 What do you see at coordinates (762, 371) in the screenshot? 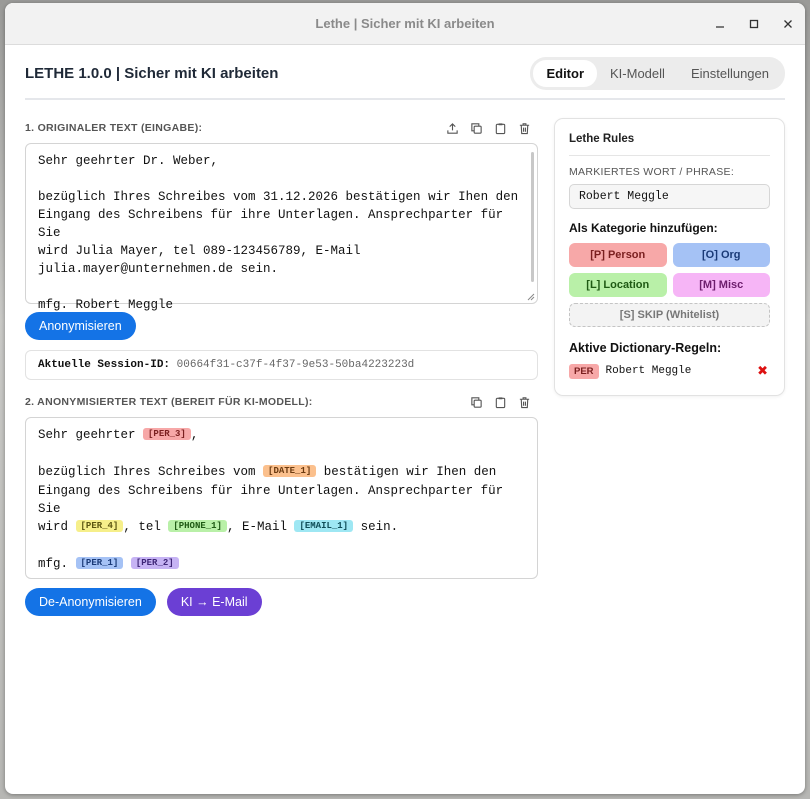
I see `remove-rule-icon: ✖` at bounding box center [762, 371].